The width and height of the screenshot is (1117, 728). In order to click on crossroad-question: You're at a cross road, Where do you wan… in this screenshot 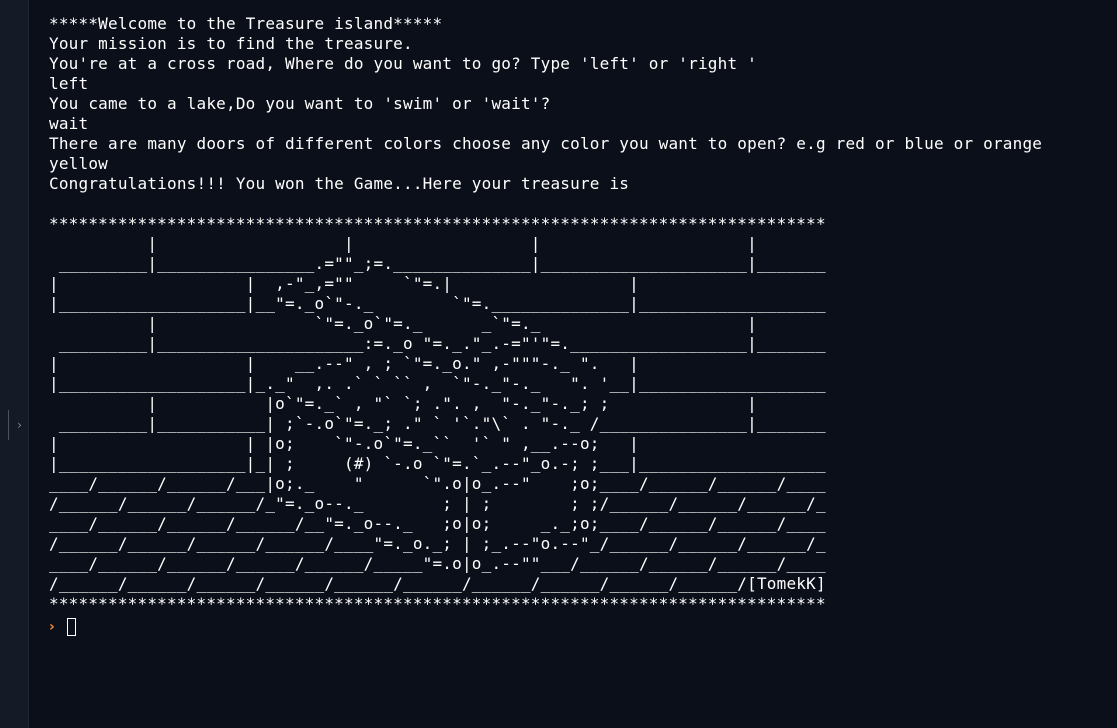, I will do `click(403, 63)`.